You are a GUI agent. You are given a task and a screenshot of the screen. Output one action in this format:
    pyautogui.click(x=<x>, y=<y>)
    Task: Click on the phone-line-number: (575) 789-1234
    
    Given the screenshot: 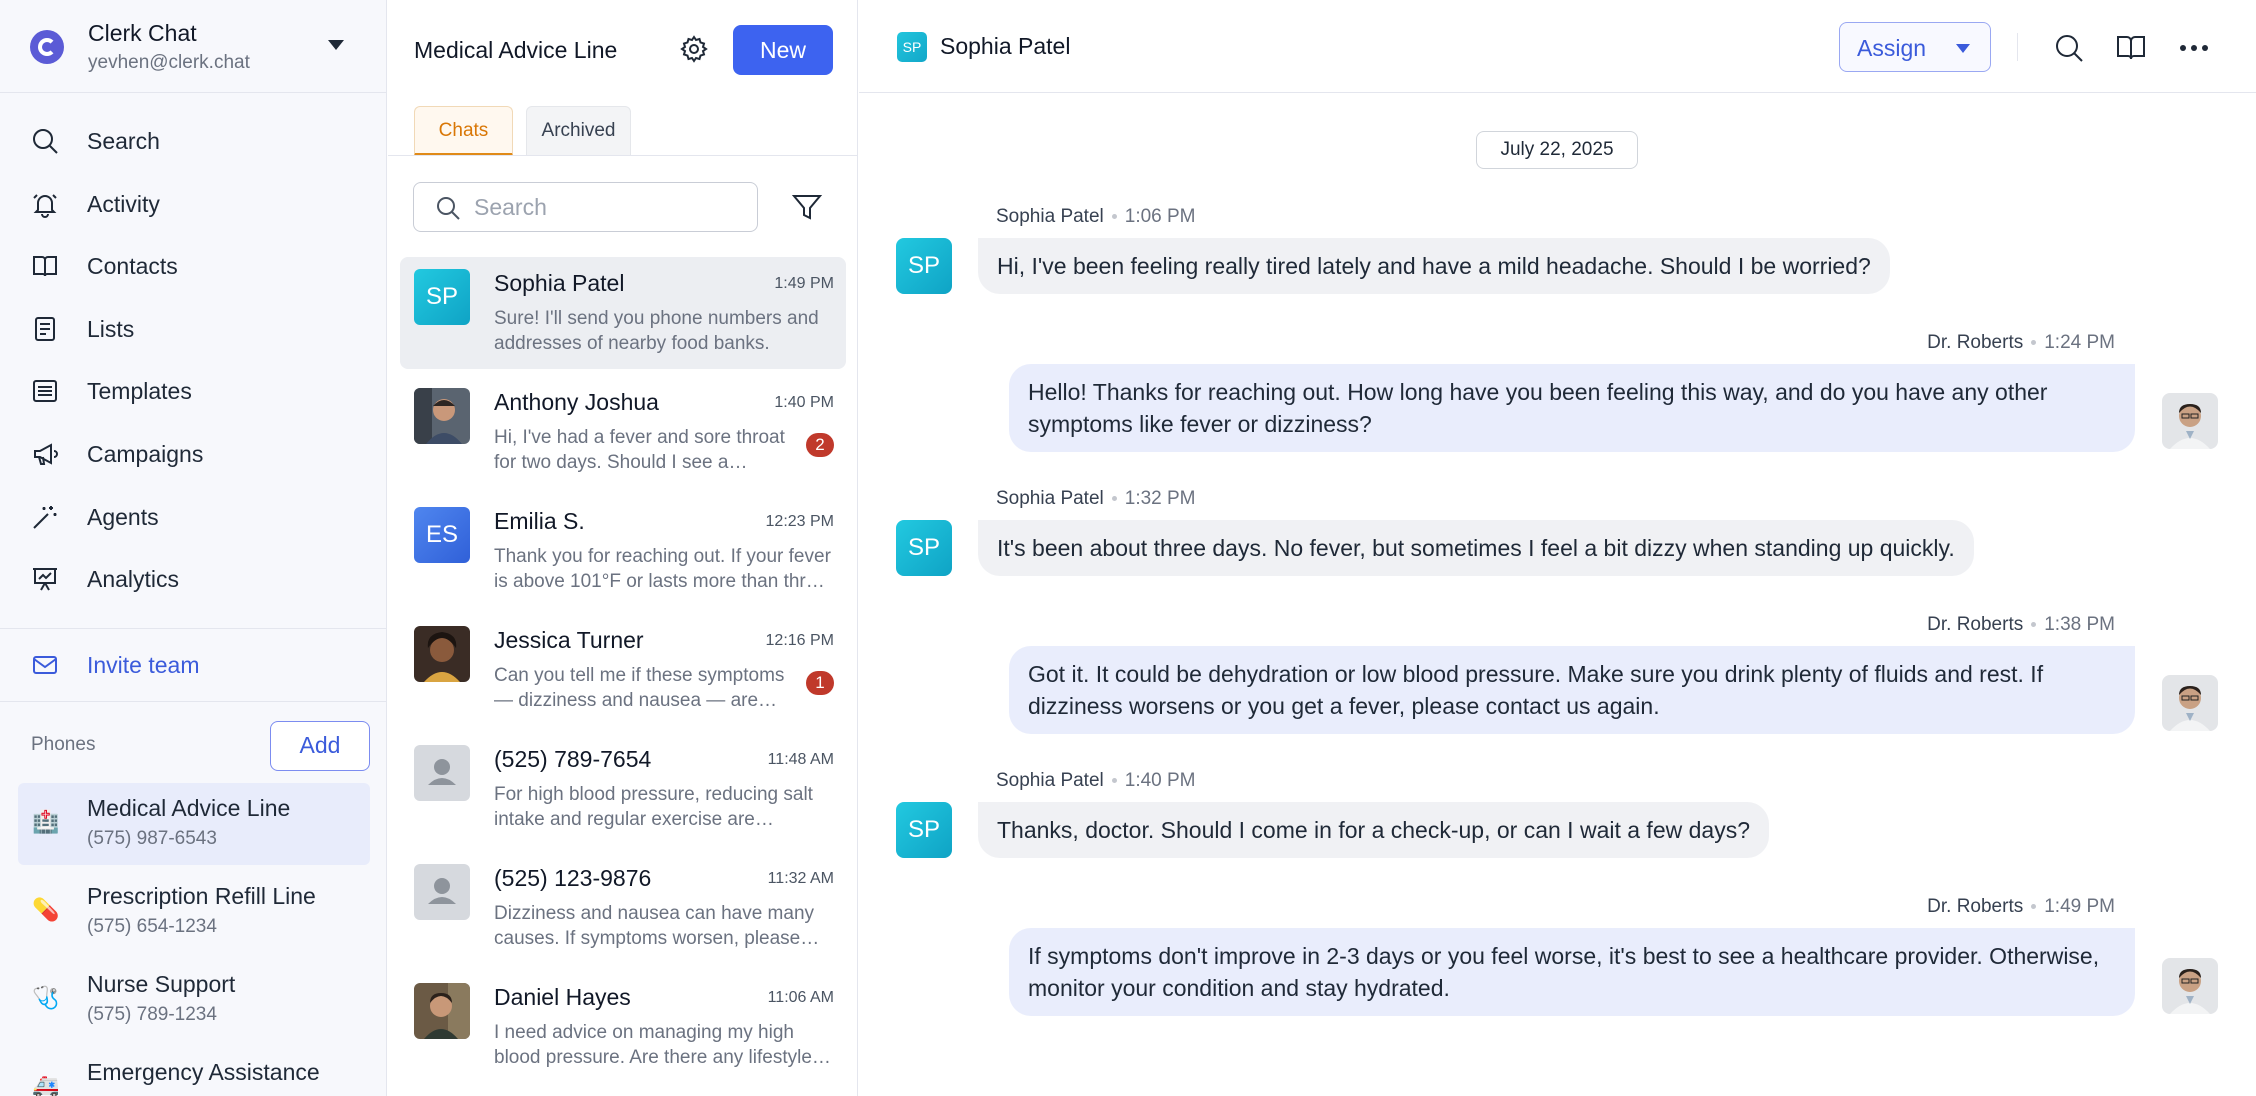 What is the action you would take?
    pyautogui.click(x=152, y=1014)
    